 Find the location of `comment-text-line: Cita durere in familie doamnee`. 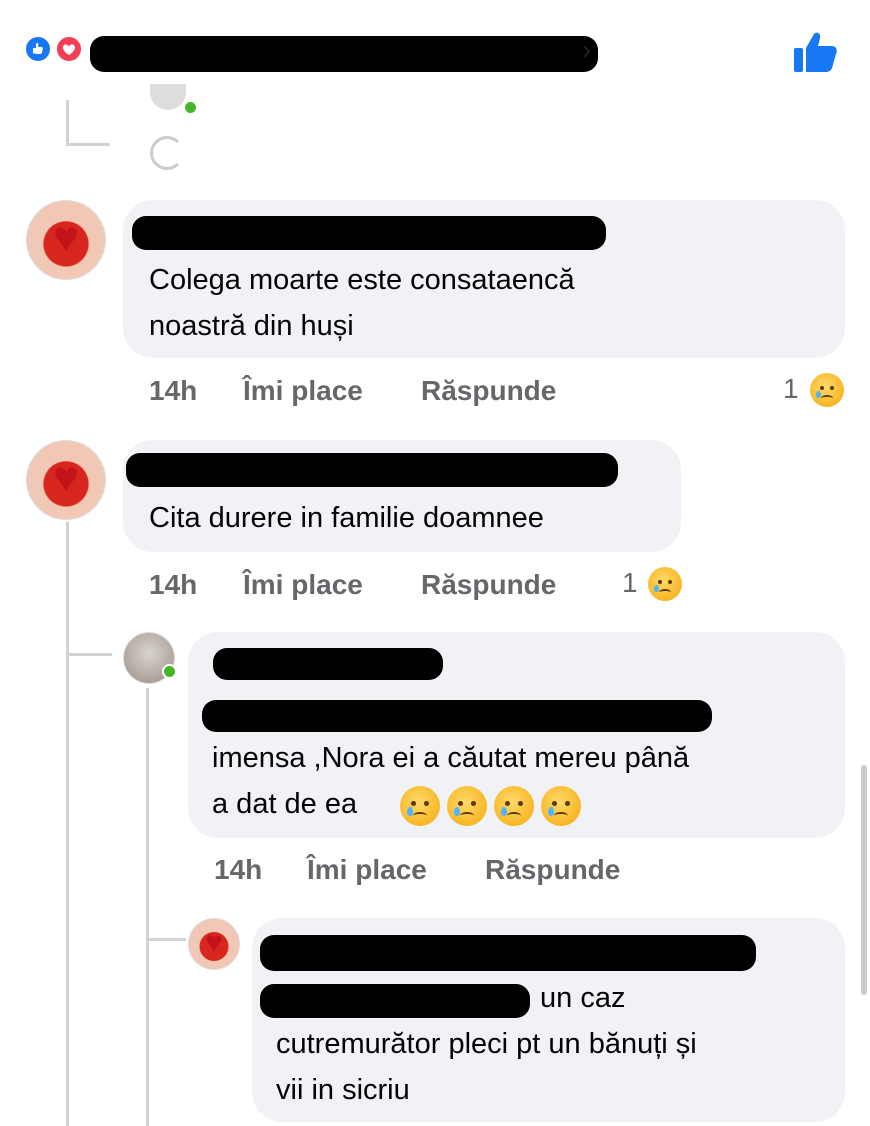

comment-text-line: Cita durere in familie doamnee is located at coordinates (346, 518).